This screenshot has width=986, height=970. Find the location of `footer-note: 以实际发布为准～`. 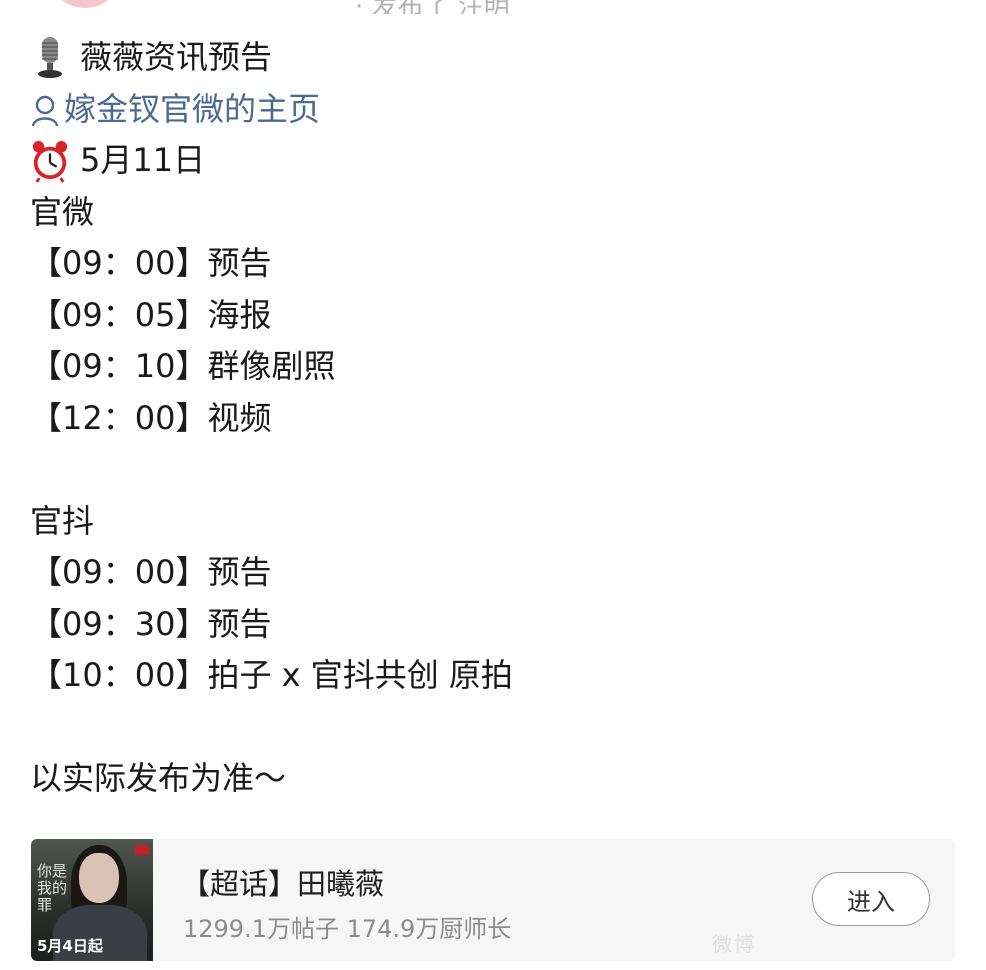

footer-note: 以实际发布为准～ is located at coordinates (158, 778).